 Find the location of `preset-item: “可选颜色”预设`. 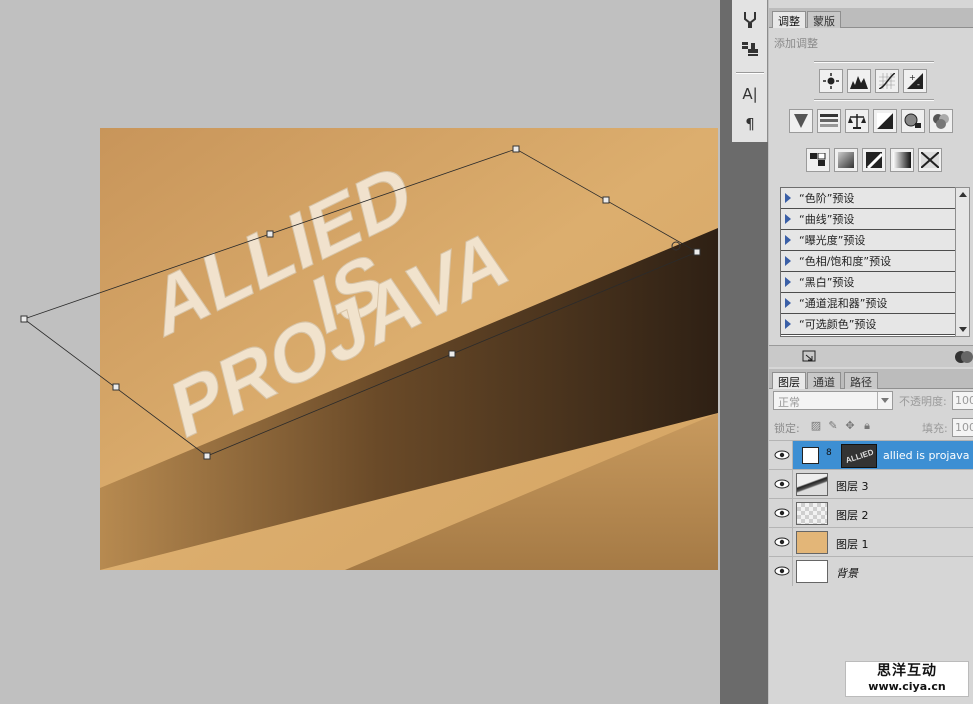

preset-item: “可选颜色”预设 is located at coordinates (875, 324).